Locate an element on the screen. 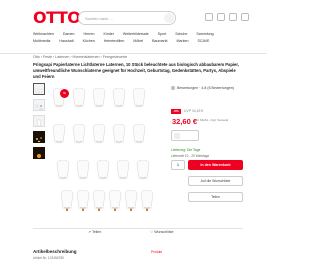 The height and width of the screenshot is (268, 320). nav-item-heimtextilien: Heimtextilien is located at coordinates (114, 41).